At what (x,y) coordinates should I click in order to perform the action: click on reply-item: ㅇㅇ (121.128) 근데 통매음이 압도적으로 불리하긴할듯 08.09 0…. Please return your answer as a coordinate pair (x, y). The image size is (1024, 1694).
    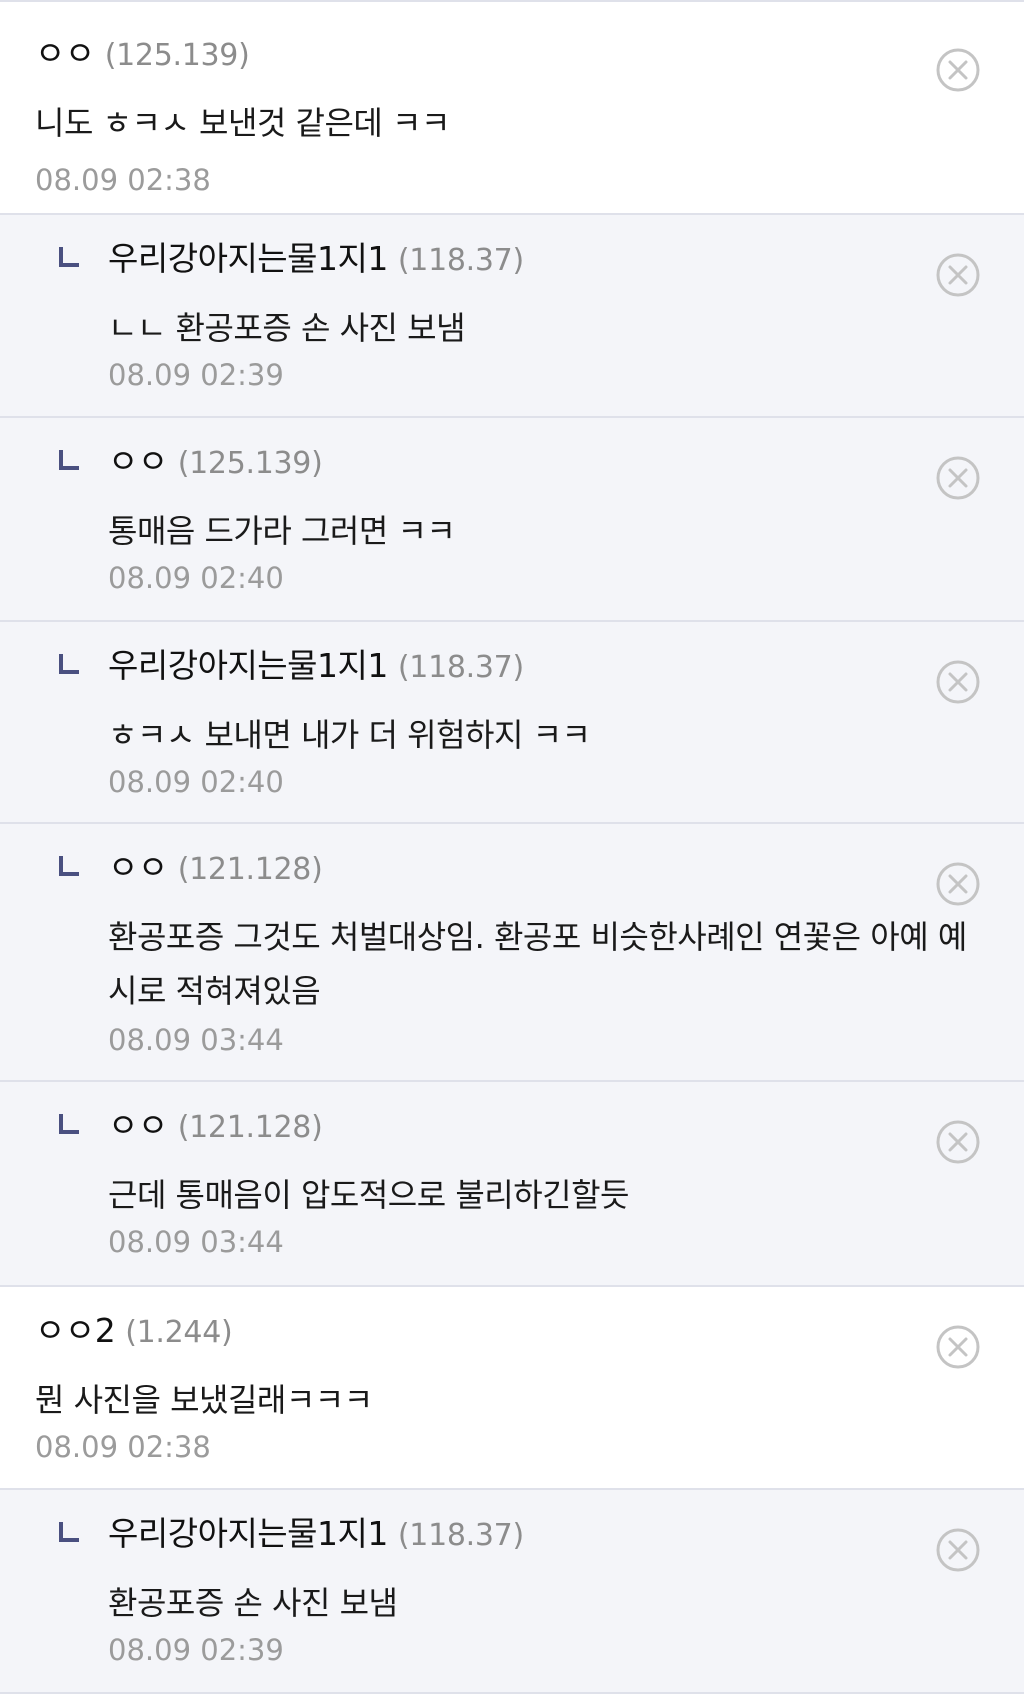
    Looking at the image, I should click on (512, 1184).